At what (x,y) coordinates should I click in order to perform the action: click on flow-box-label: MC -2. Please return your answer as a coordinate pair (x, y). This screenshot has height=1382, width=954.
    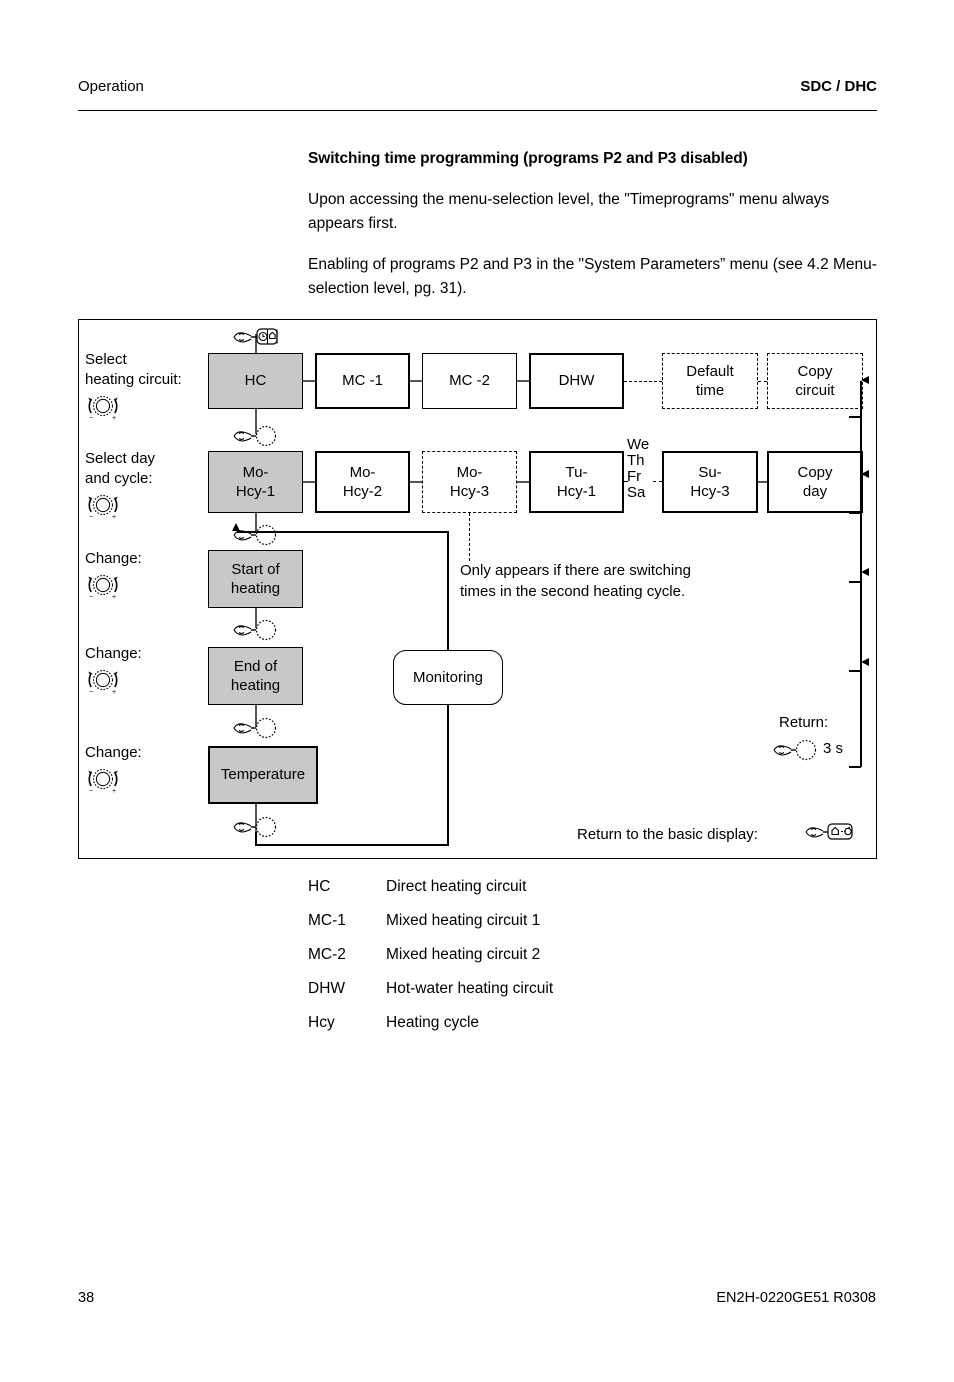
    Looking at the image, I should click on (469, 381).